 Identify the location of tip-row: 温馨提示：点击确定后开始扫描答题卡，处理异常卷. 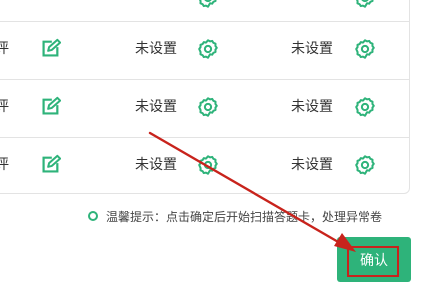
(235, 216).